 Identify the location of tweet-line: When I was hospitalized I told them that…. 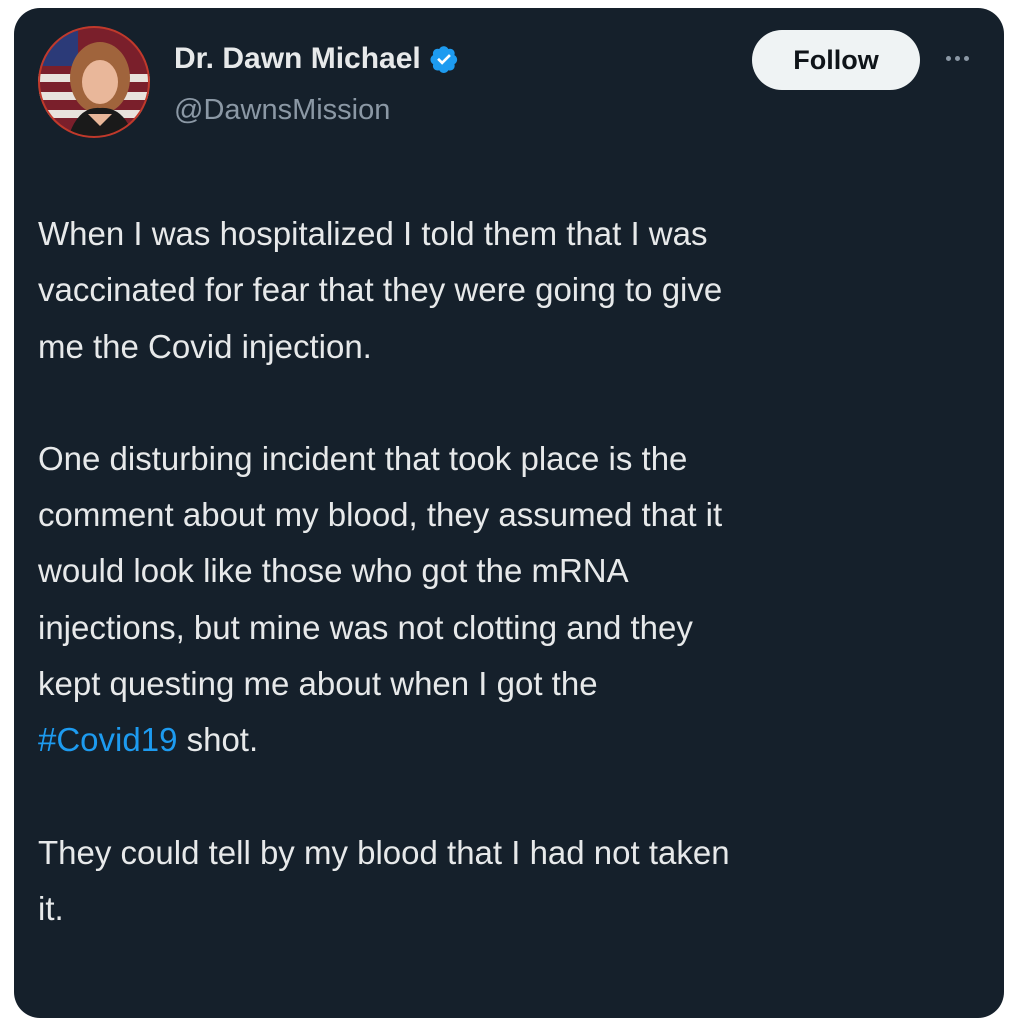
(373, 233).